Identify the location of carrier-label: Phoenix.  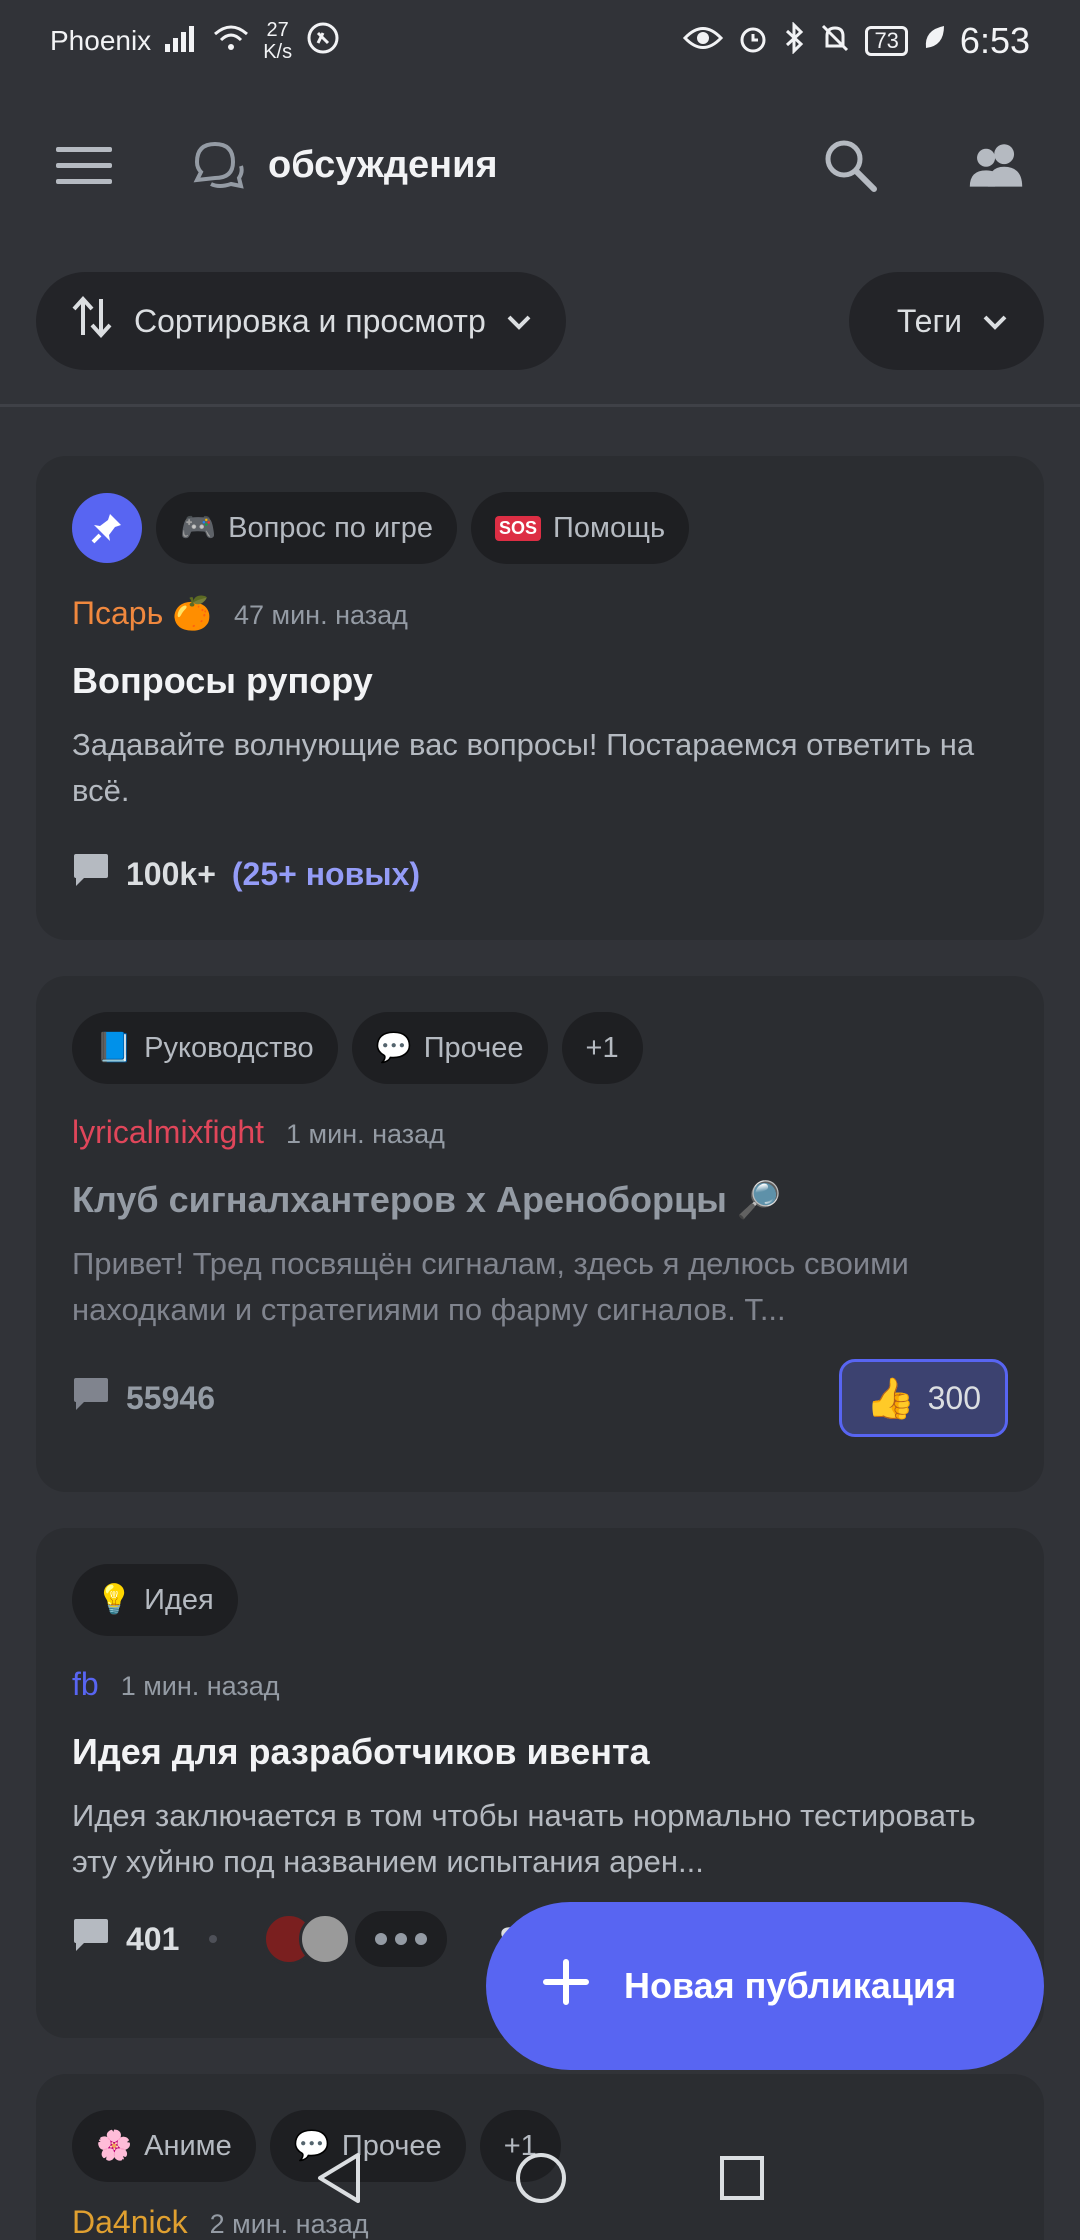
(101, 40).